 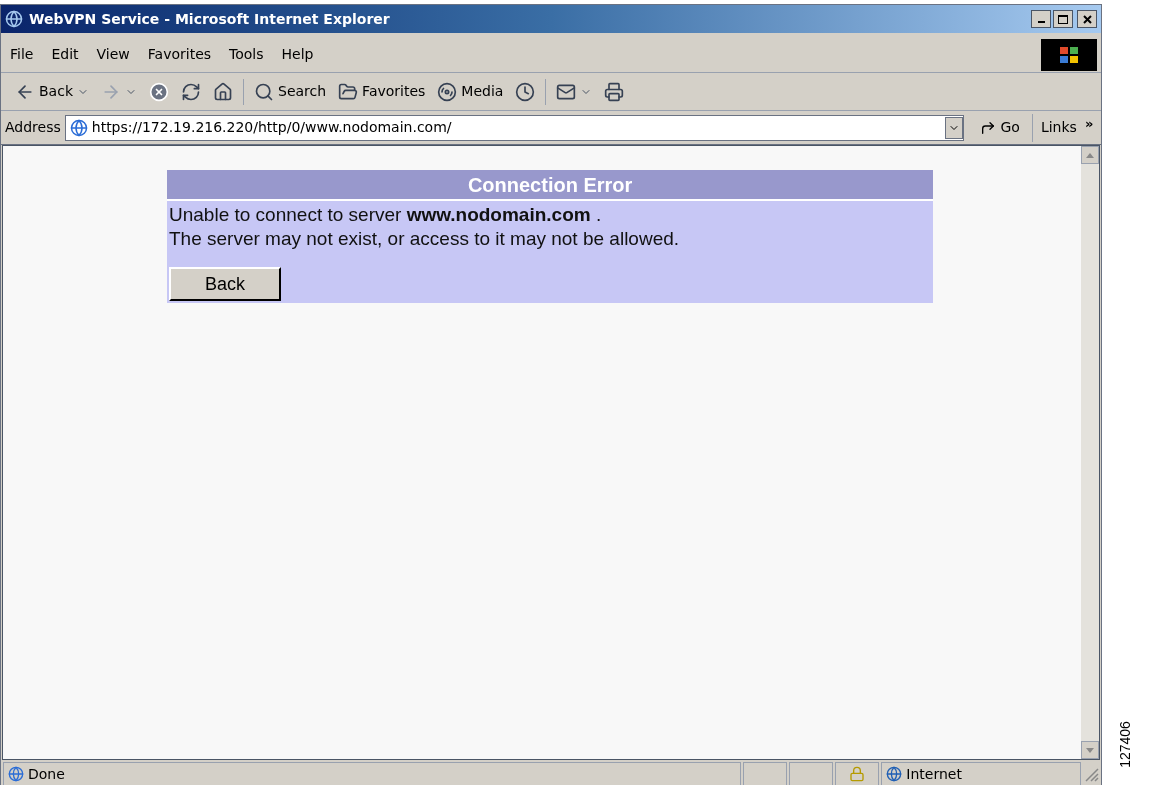 I want to click on close-button, so click(x=1087, y=19).